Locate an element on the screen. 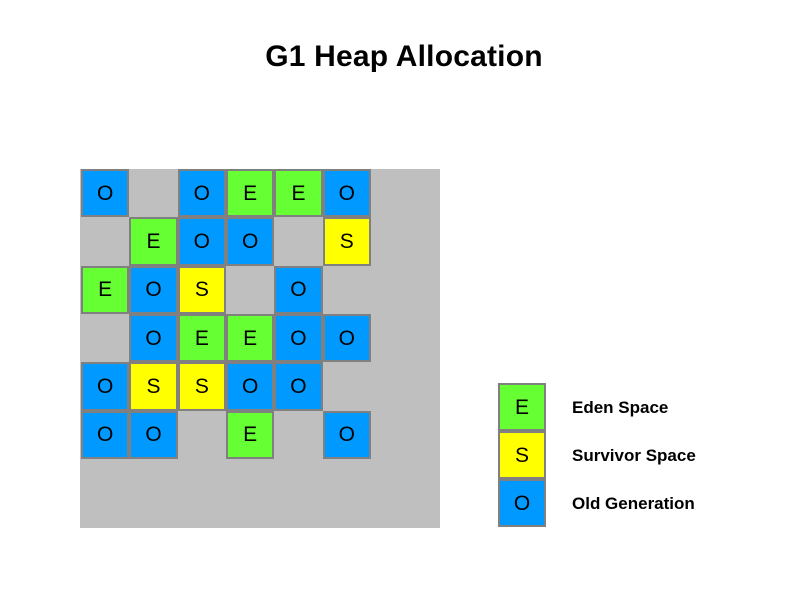  legend-label-old: Old Generation is located at coordinates (633, 503).